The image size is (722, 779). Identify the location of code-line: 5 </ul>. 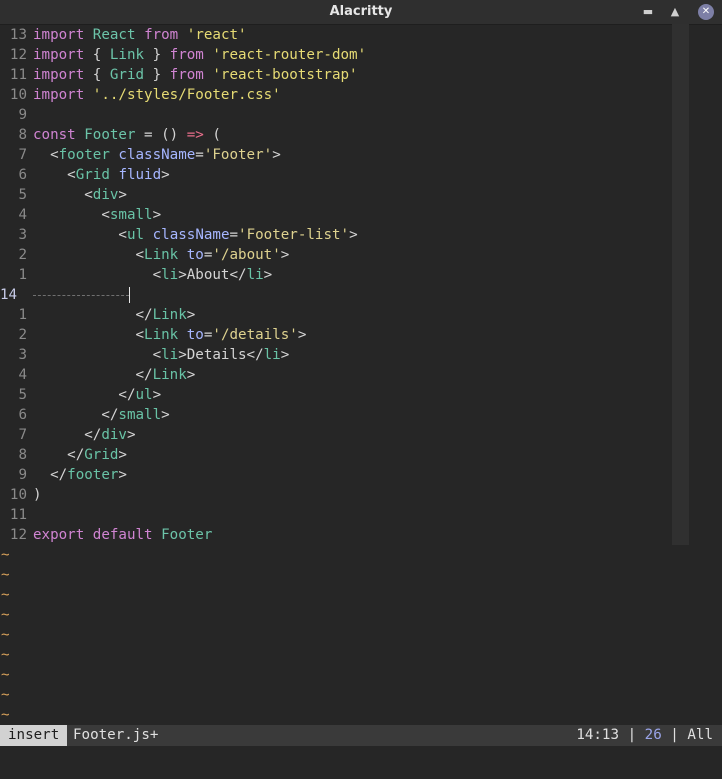
(80, 395).